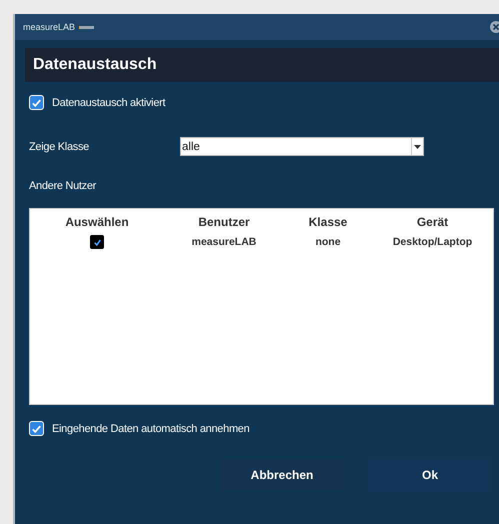 This screenshot has height=524, width=499. Describe the element at coordinates (282, 475) in the screenshot. I see `cancel-button: Abbrechen` at that location.